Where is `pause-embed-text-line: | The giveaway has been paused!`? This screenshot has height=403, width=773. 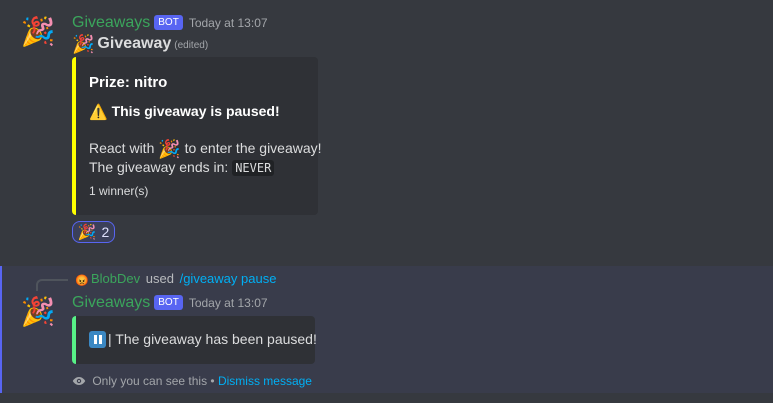
pause-embed-text-line: | The giveaway has been paused! is located at coordinates (203, 339).